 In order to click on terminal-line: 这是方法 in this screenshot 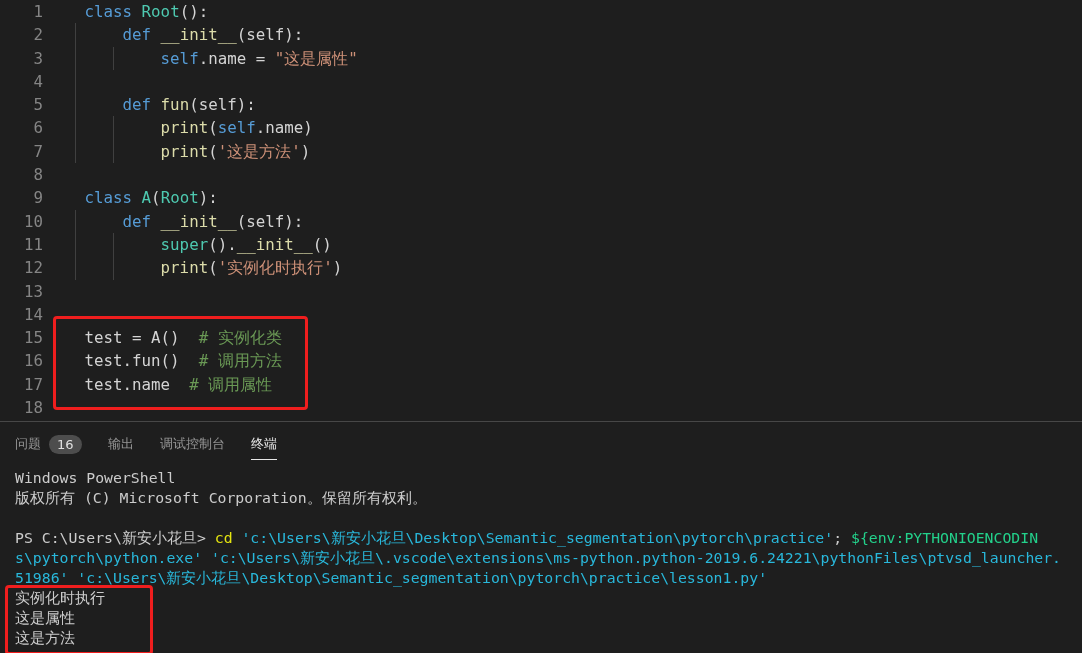, I will do `click(45, 638)`.